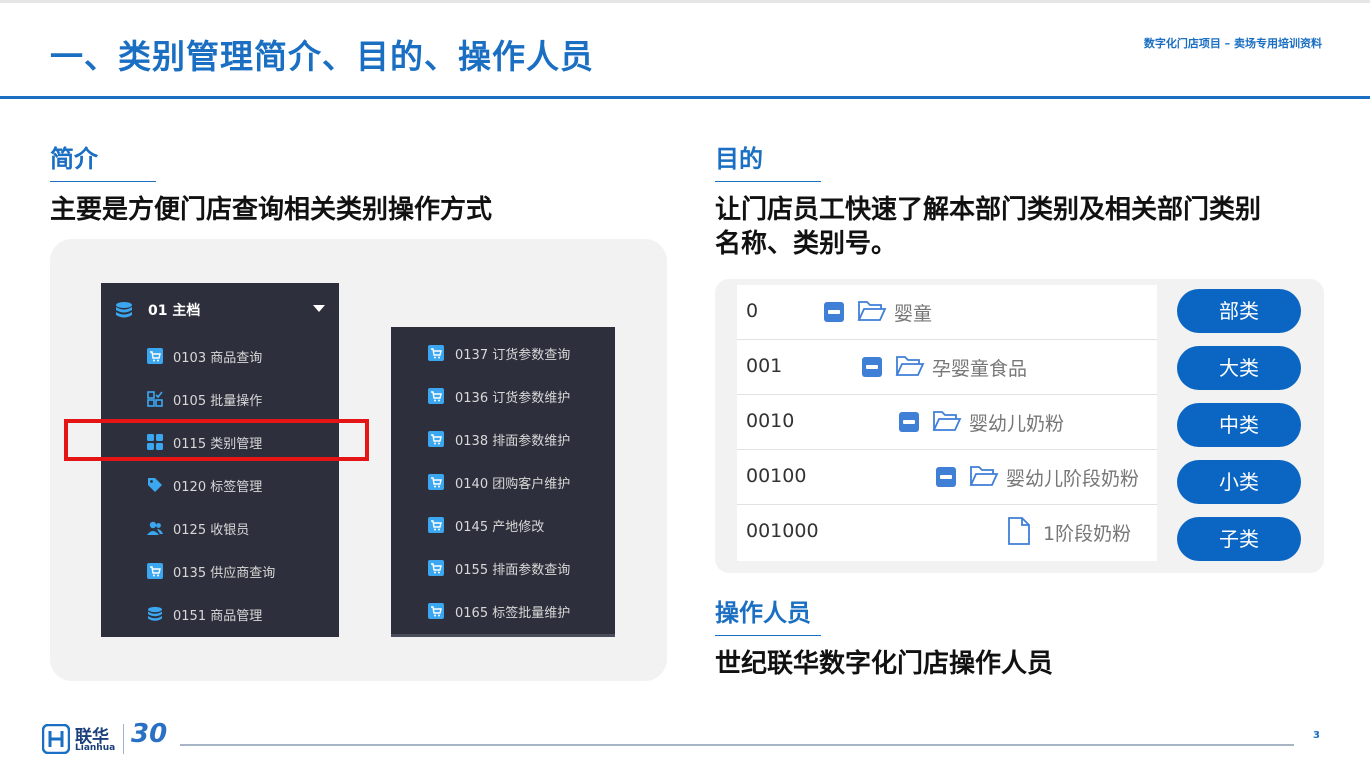 This screenshot has height=776, width=1370. Describe the element at coordinates (947, 532) in the screenshot. I see `tree-row: 001000 1阶段奶粉` at that location.